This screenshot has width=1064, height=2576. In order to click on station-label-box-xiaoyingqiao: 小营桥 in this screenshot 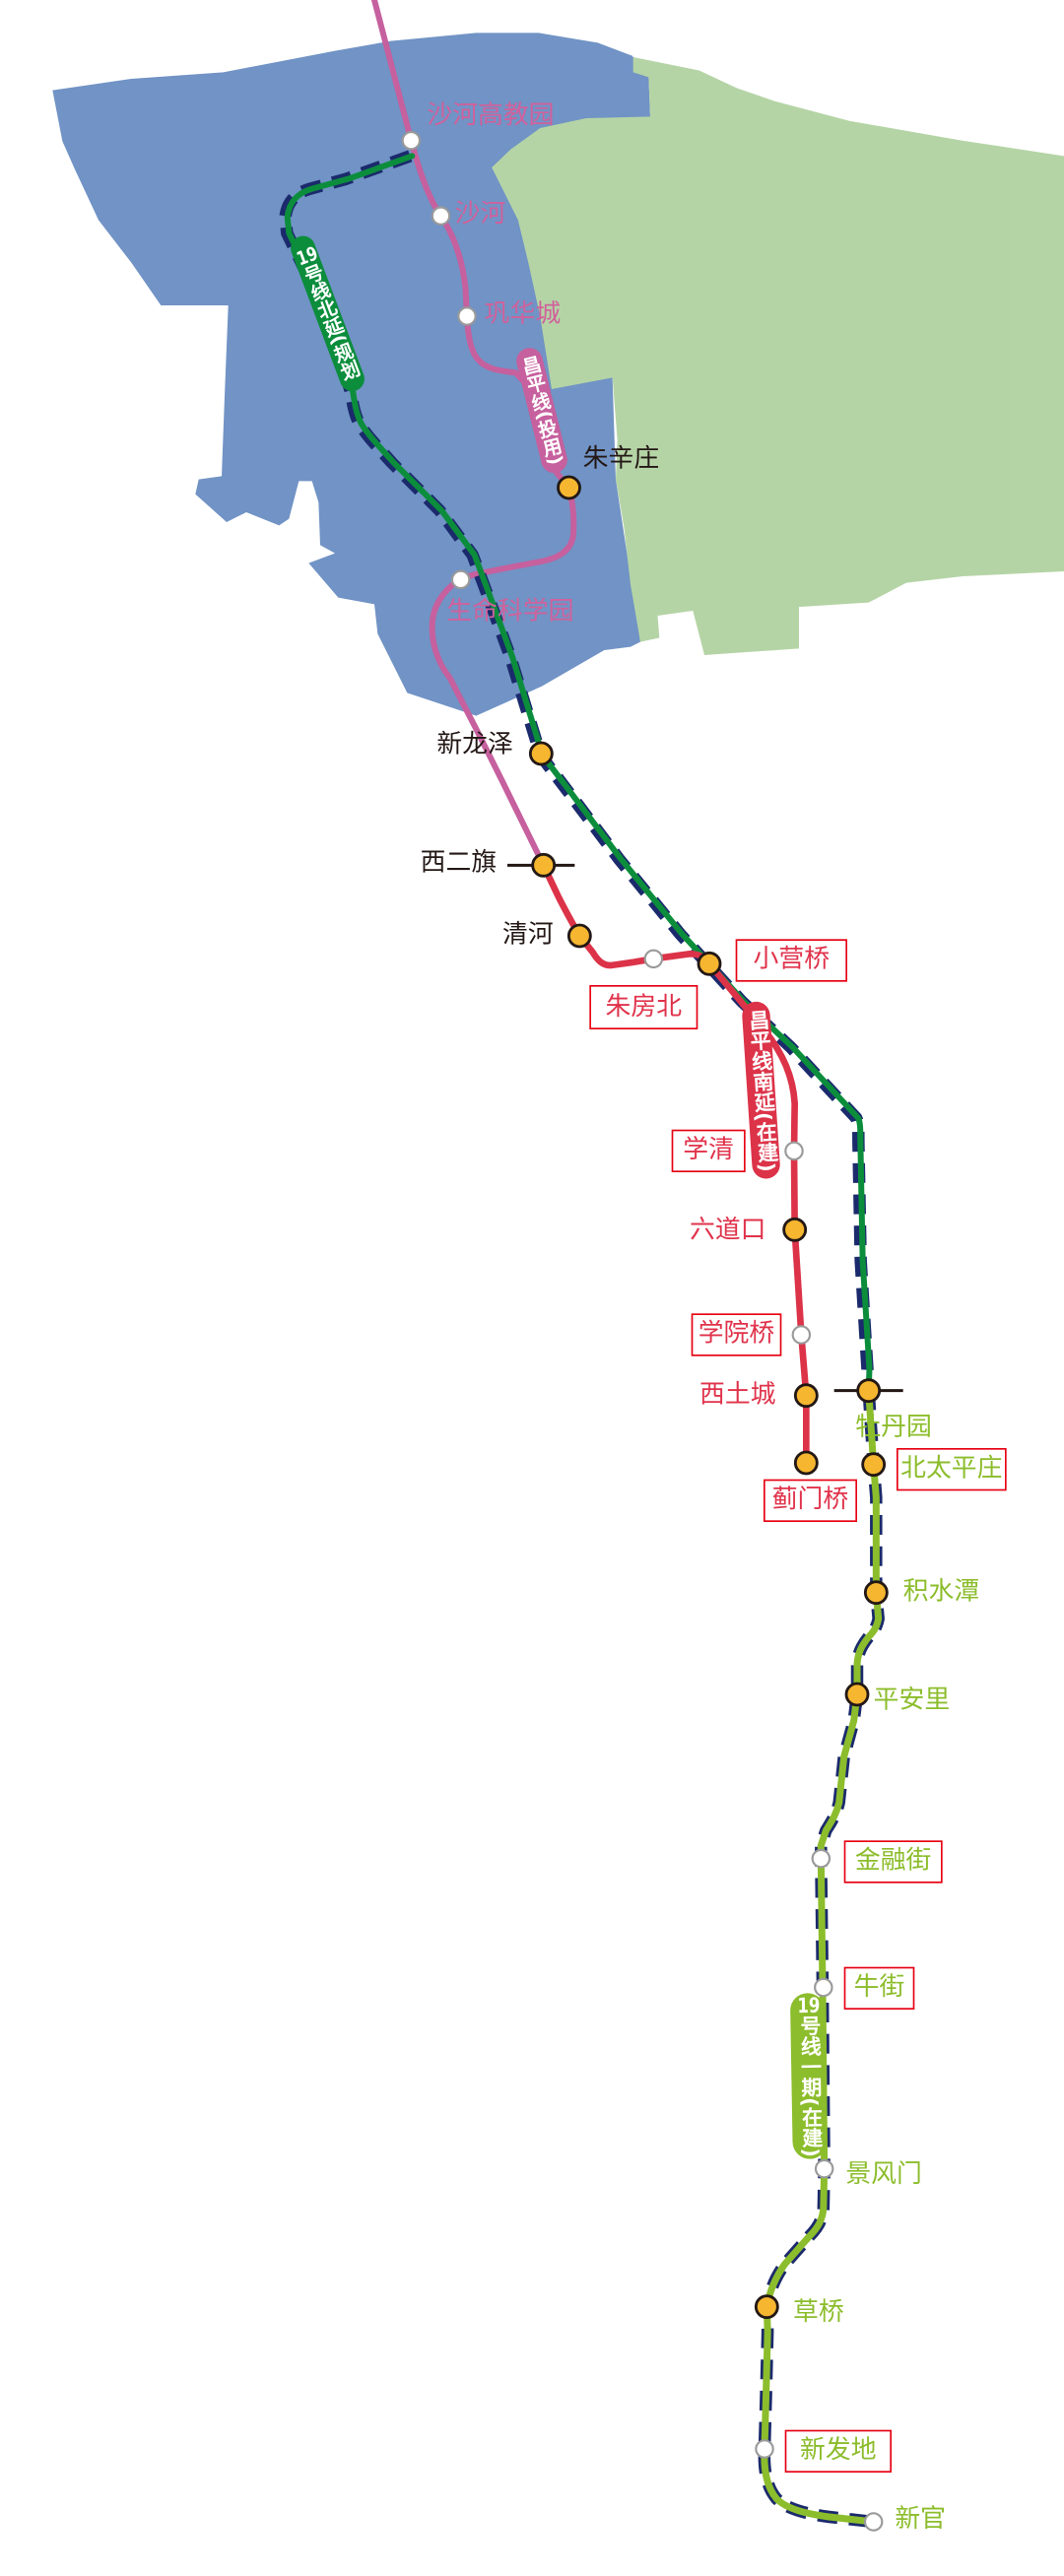, I will do `click(791, 961)`.